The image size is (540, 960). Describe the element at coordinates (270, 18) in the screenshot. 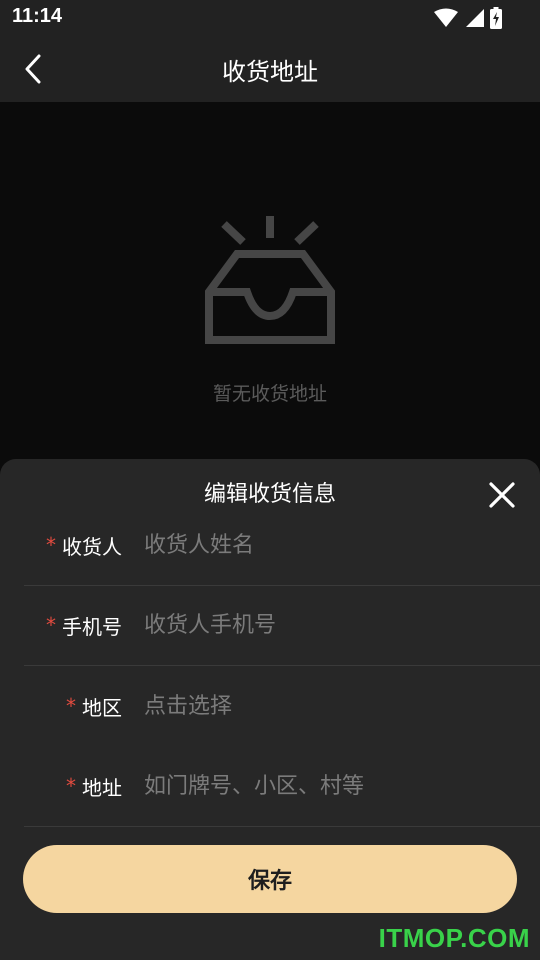

I see `status-bar: 11:14` at that location.